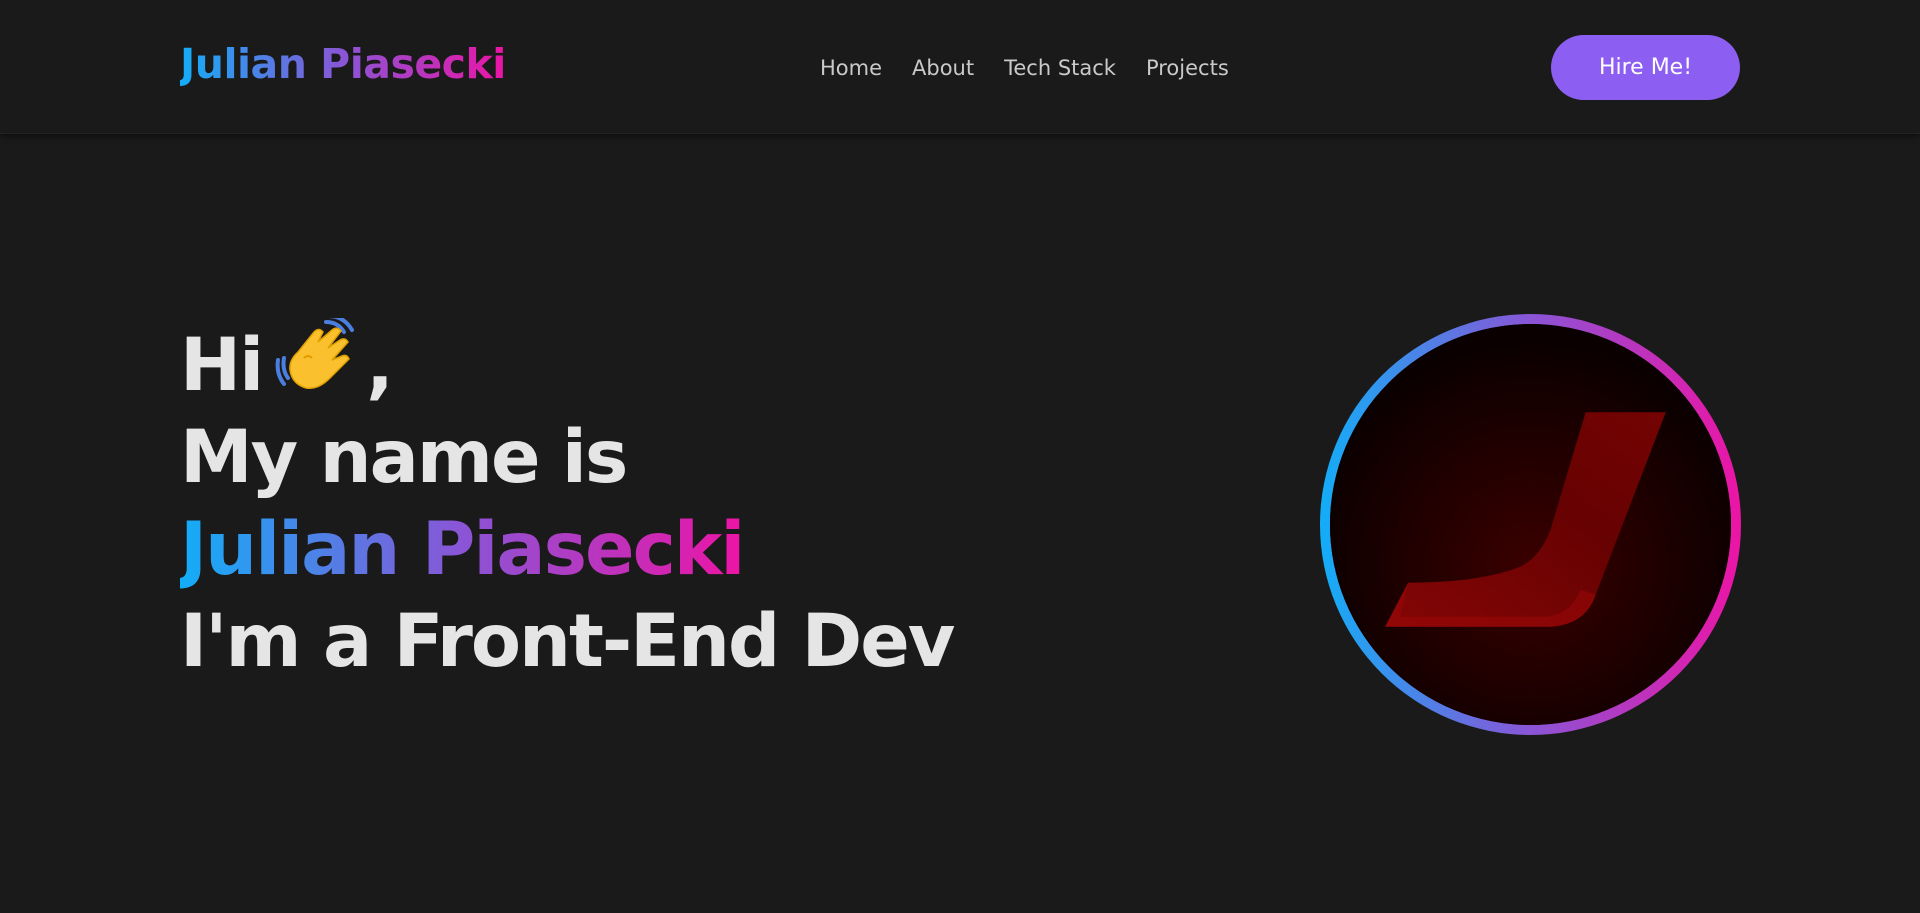  What do you see at coordinates (1187, 68) in the screenshot?
I see `nav-projects-link: Projects` at bounding box center [1187, 68].